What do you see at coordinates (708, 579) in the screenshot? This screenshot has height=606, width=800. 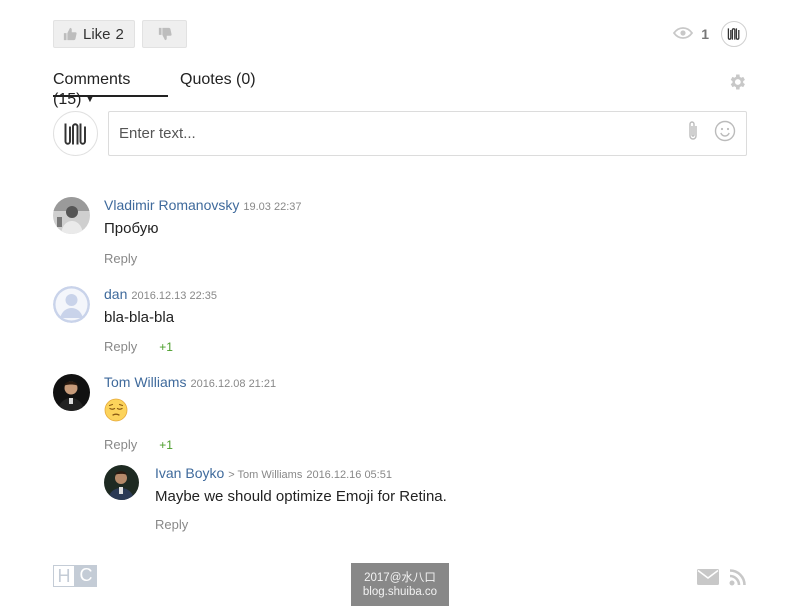 I see `mail-icon` at bounding box center [708, 579].